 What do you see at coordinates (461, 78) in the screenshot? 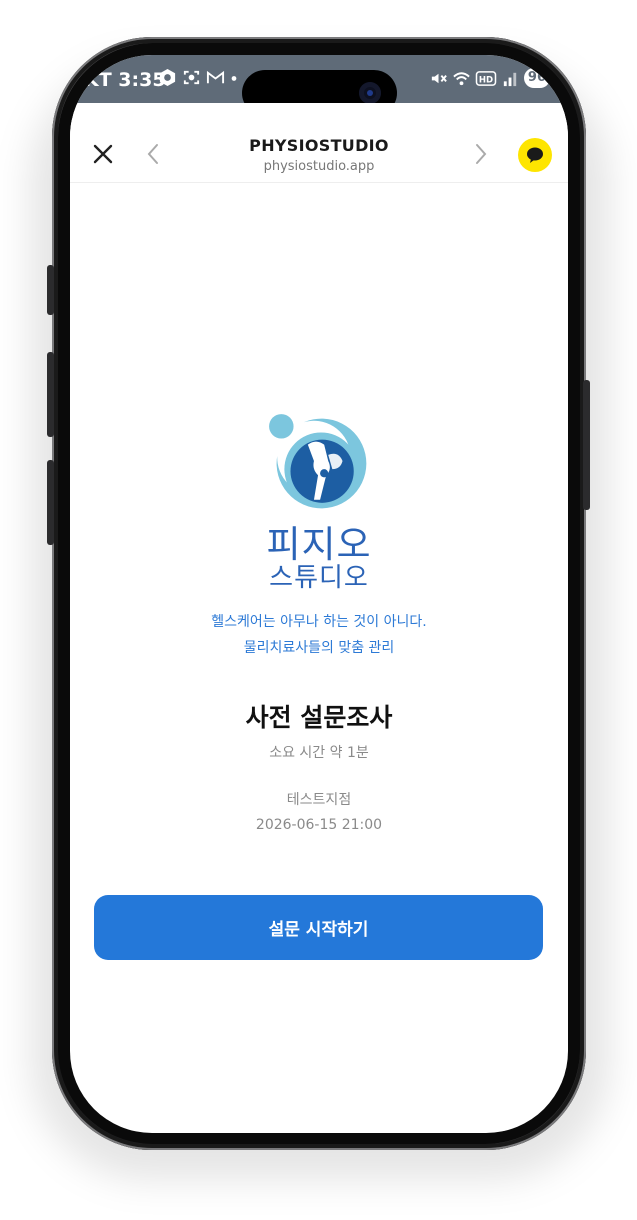
I see `wifi-icon` at bounding box center [461, 78].